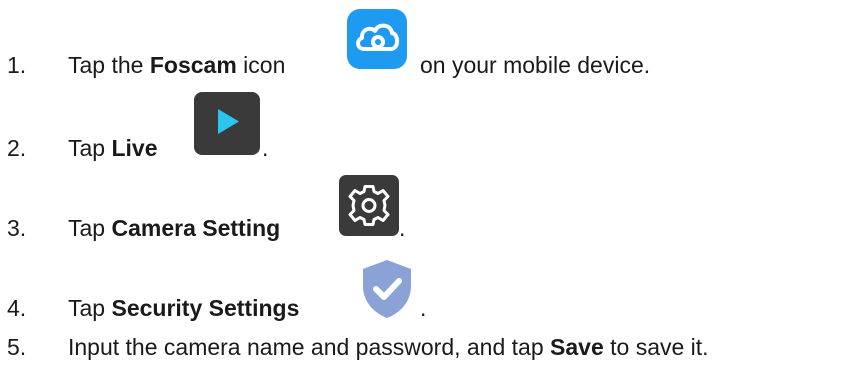  Describe the element at coordinates (369, 205) in the screenshot. I see `gear-icon` at that location.